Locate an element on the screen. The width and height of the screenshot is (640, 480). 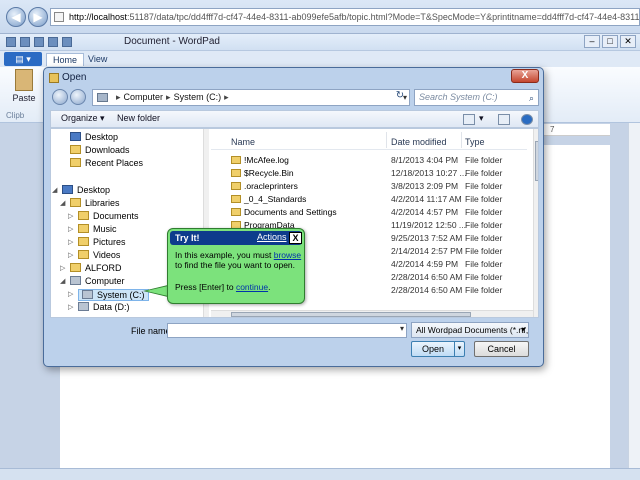
tree-item: Libraries is located at coordinates (95, 203).